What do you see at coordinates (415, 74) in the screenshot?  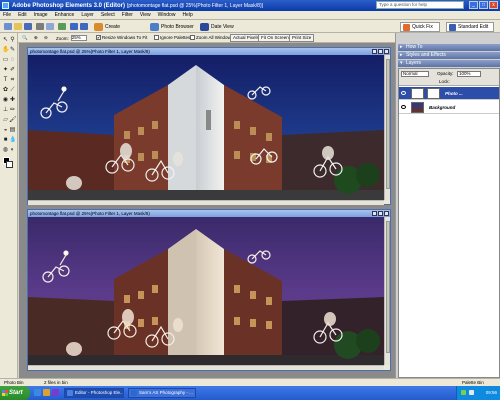 I see `blend-mode-select: Normal` at bounding box center [415, 74].